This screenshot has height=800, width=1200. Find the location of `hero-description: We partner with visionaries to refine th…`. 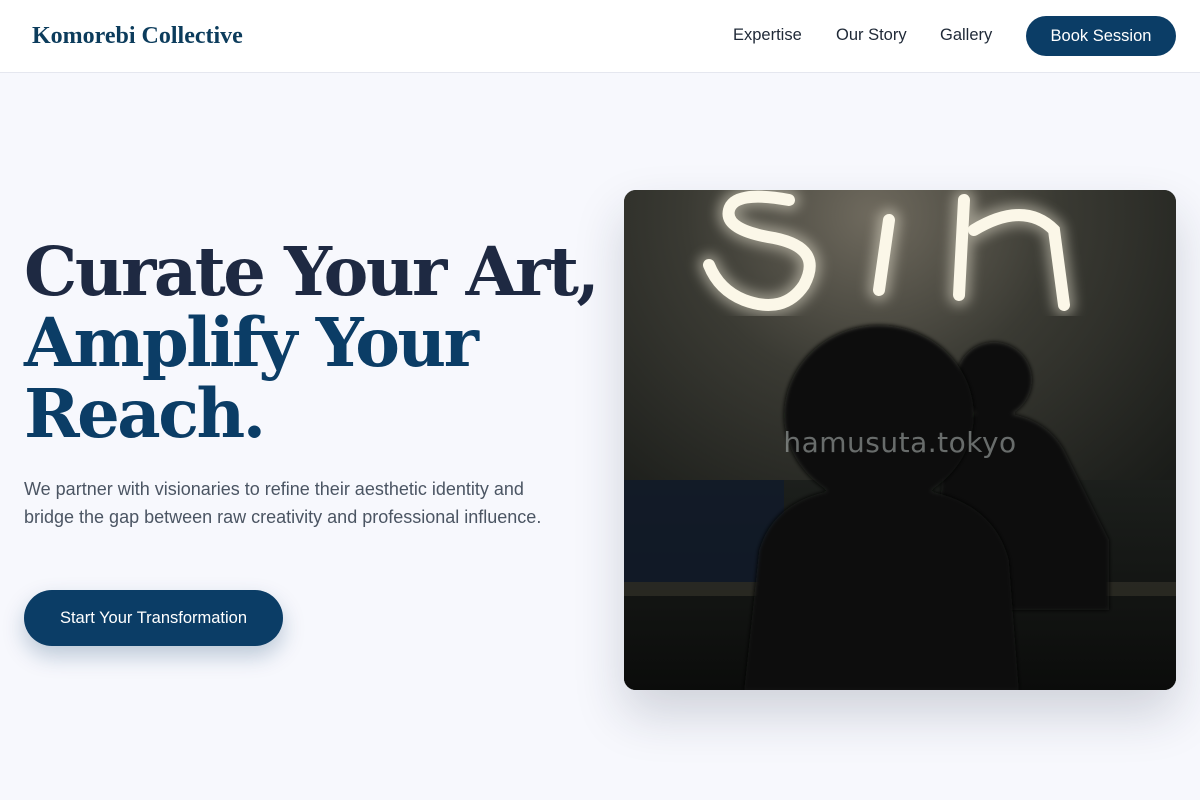

hero-description: We partner with visionaries to refine th… is located at coordinates (283, 503).